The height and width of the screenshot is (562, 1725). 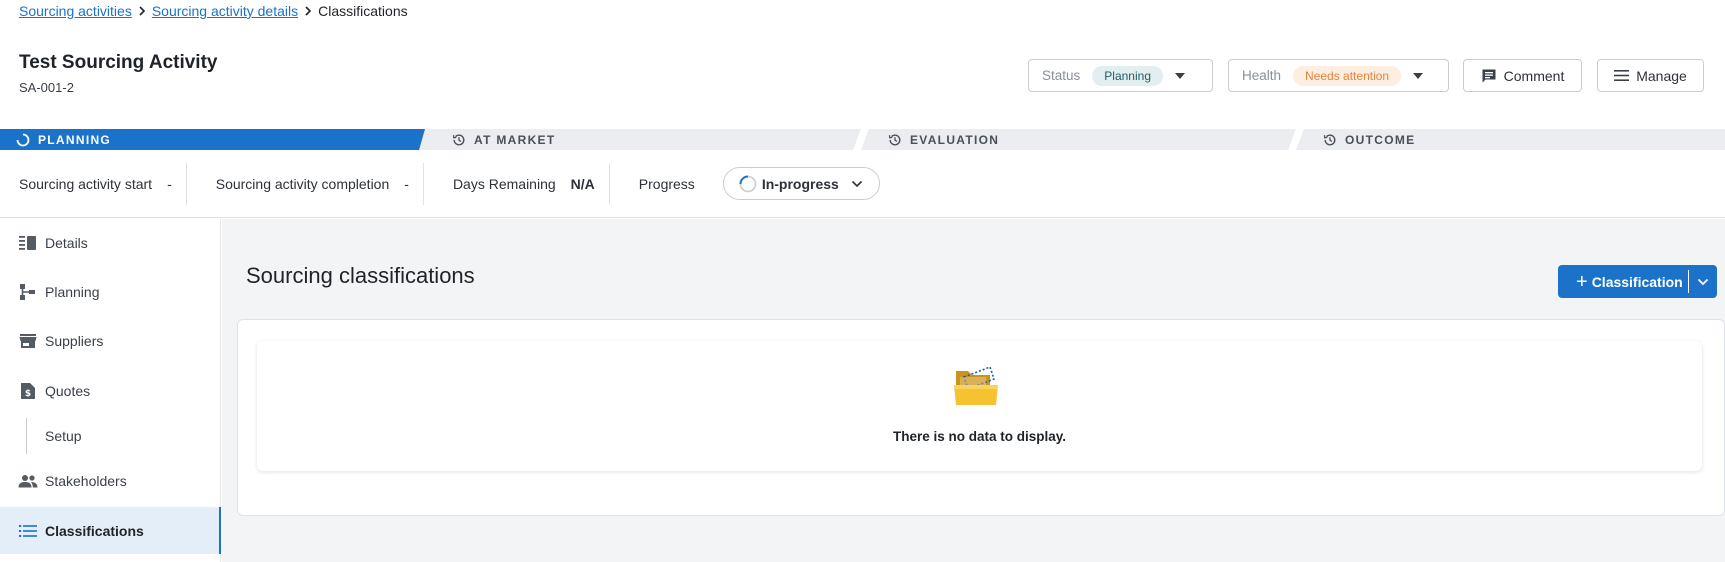 I want to click on sidebar-item-label: Planning, so click(x=72, y=292).